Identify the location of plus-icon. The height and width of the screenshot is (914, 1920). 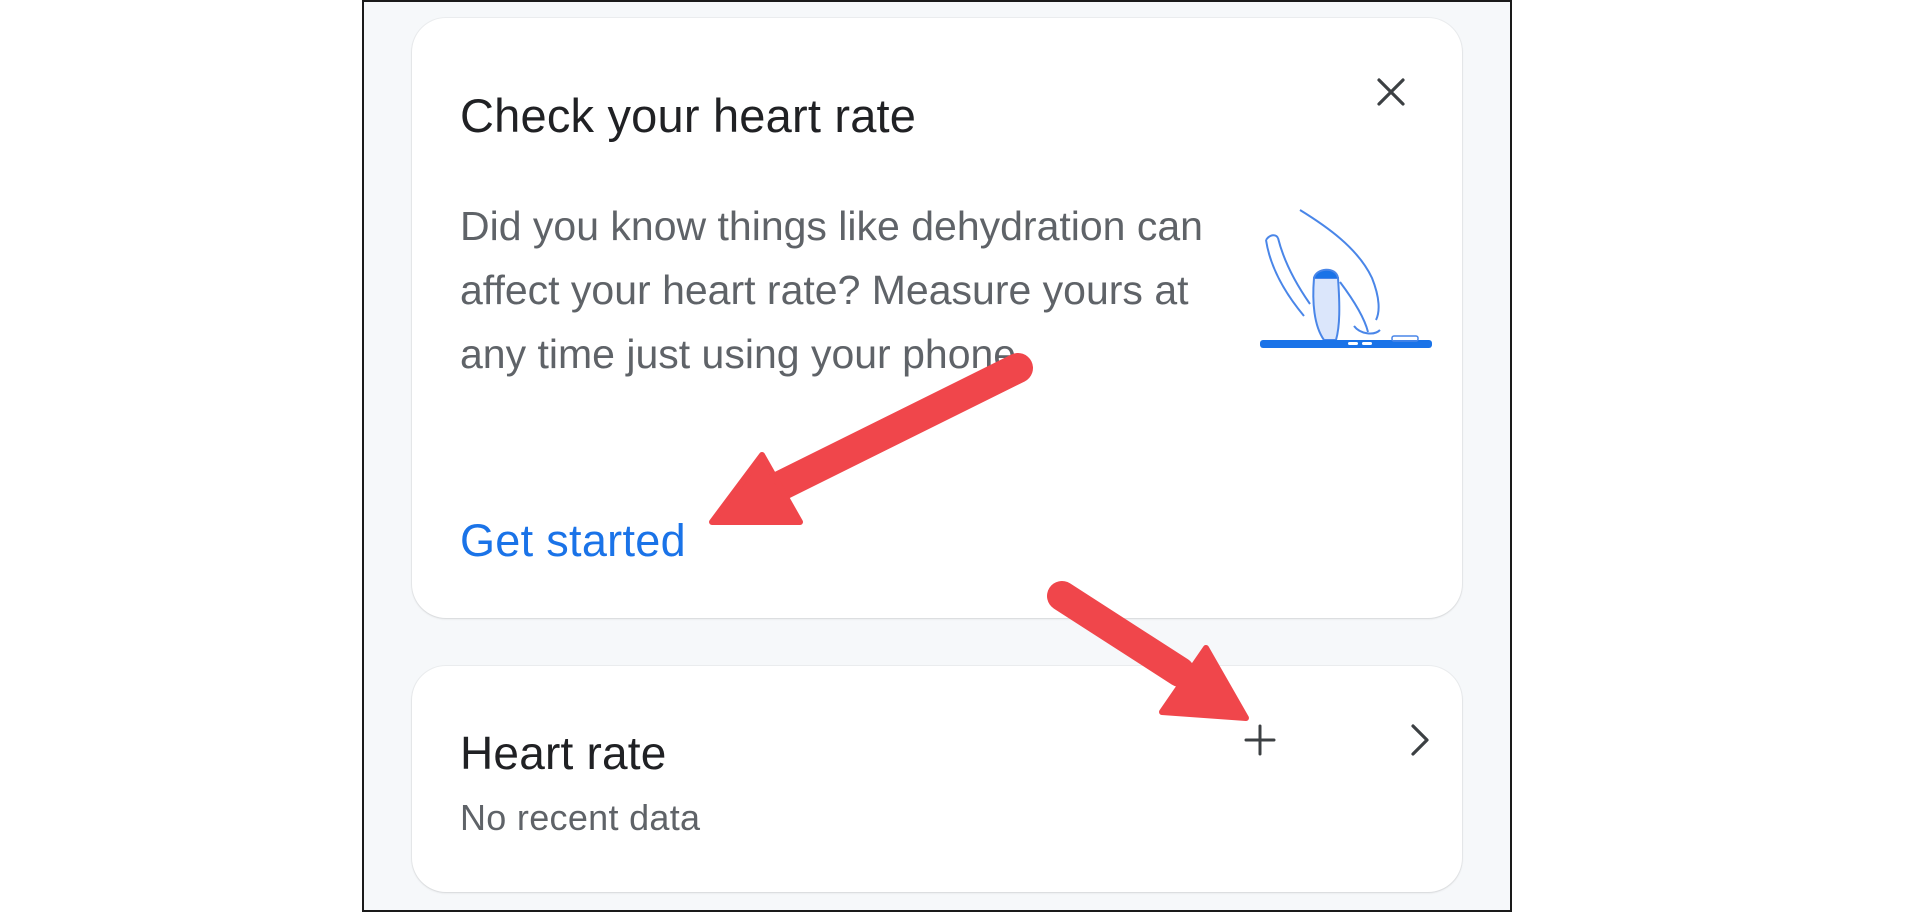
(1260, 740).